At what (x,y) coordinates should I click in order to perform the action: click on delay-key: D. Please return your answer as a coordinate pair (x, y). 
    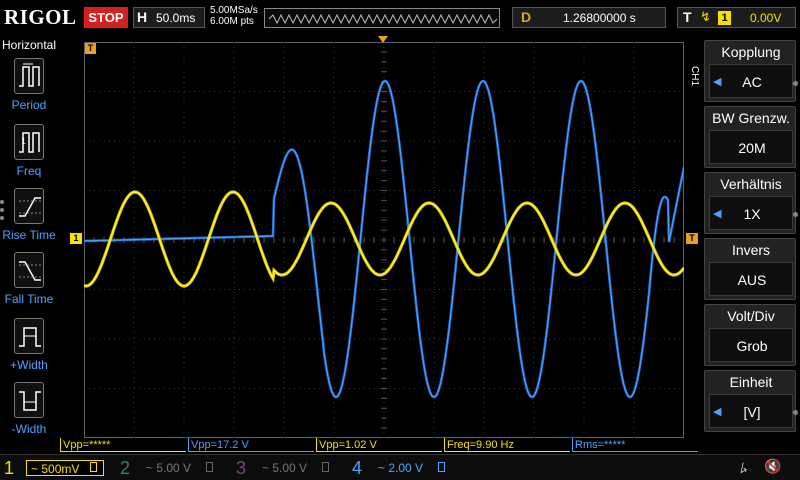
    Looking at the image, I should click on (526, 17).